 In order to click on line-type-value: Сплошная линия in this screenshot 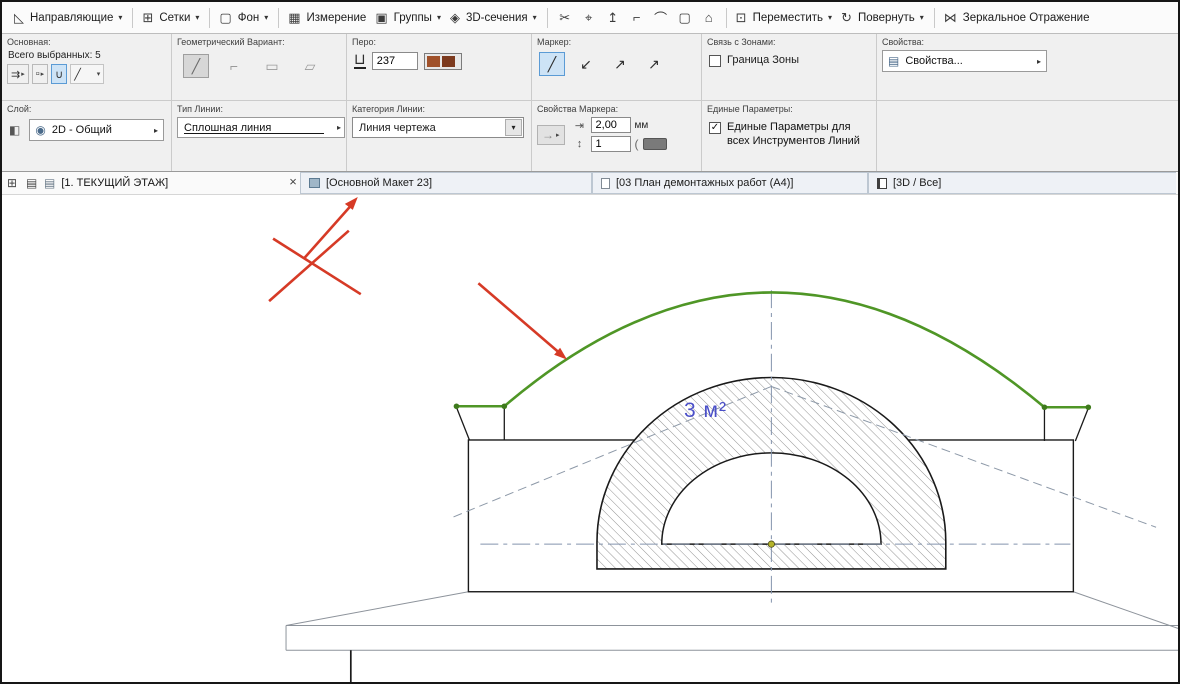, I will do `click(228, 127)`.